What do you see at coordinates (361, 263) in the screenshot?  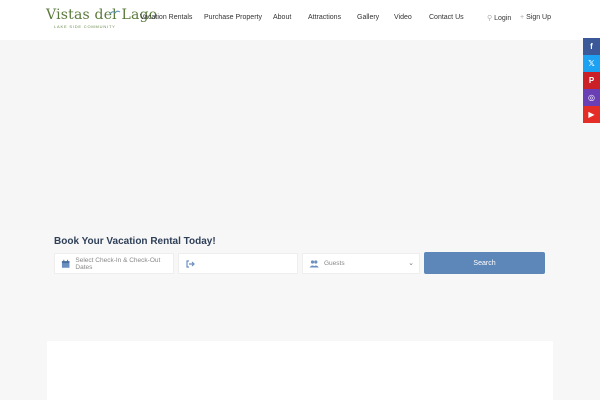 I see `guests-select: Guests ⌄` at bounding box center [361, 263].